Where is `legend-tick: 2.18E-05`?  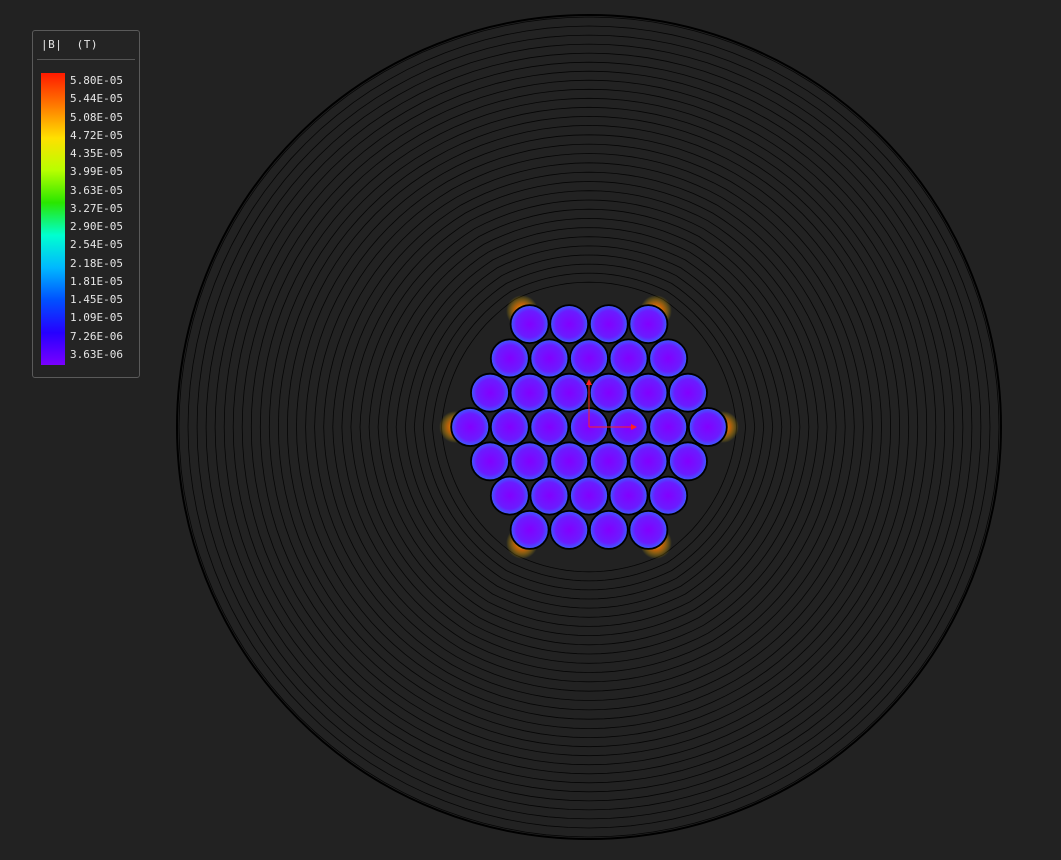
legend-tick: 2.18E-05 is located at coordinates (96, 263).